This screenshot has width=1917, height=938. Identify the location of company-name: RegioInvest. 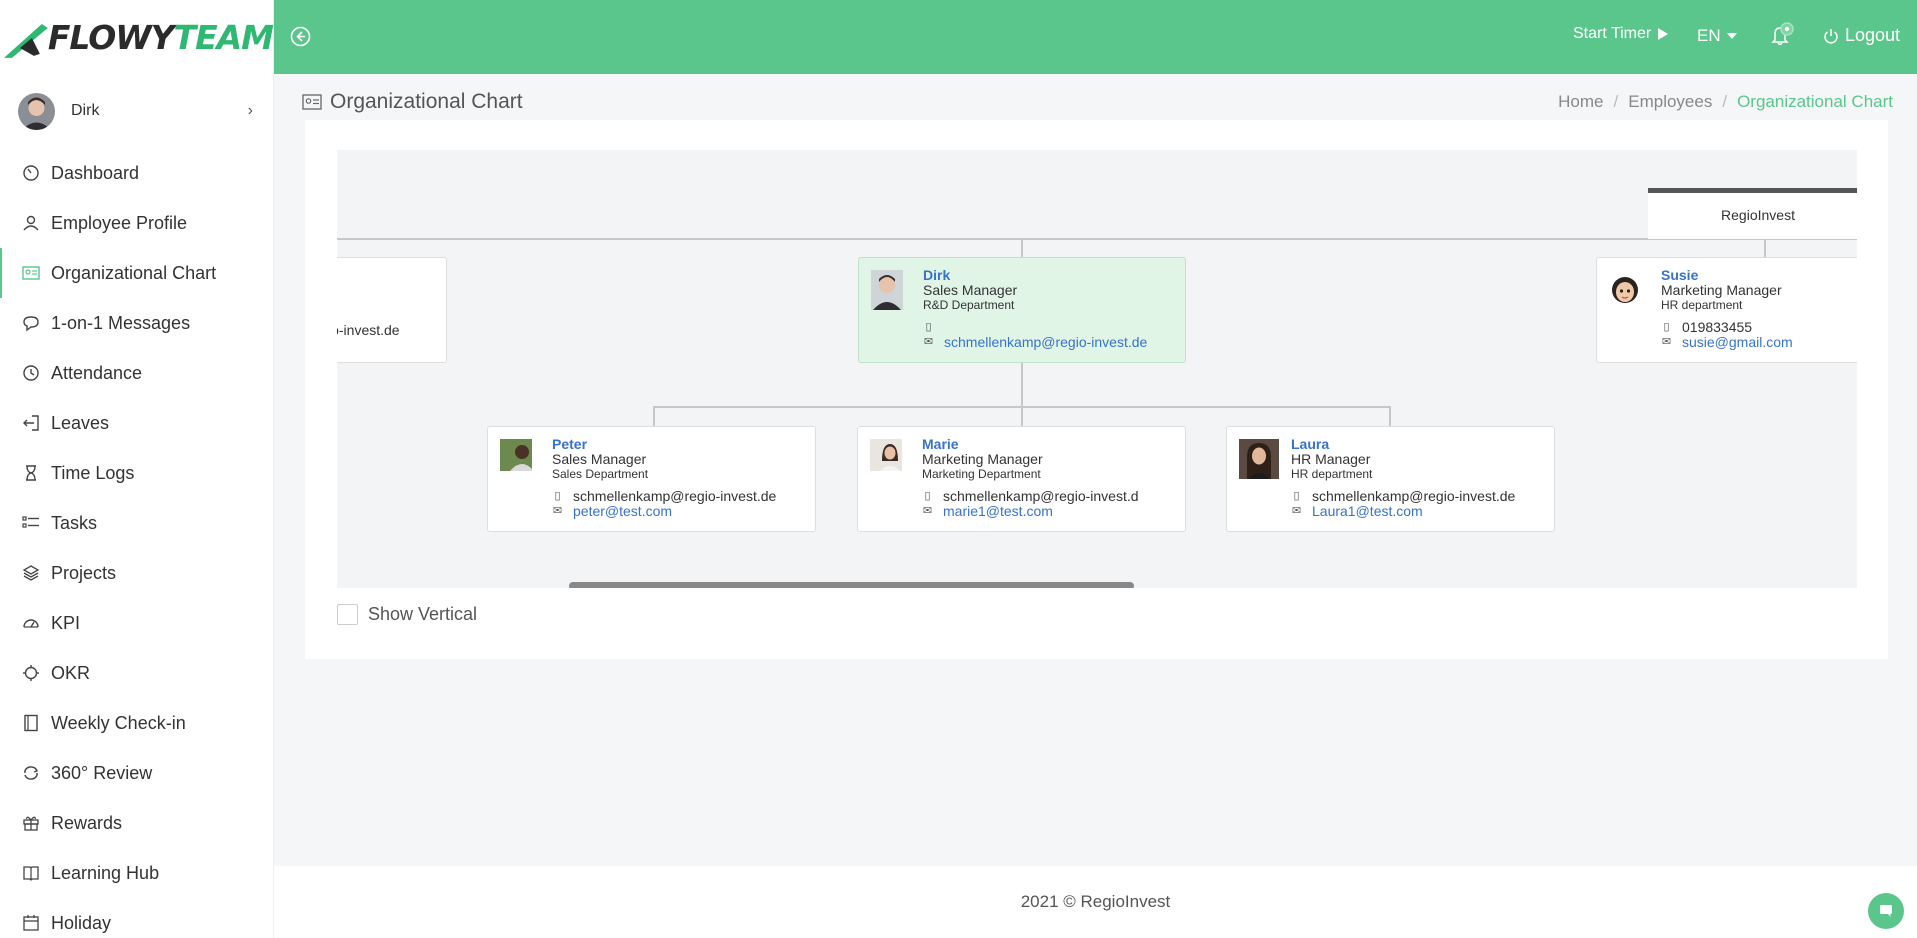
(1758, 215).